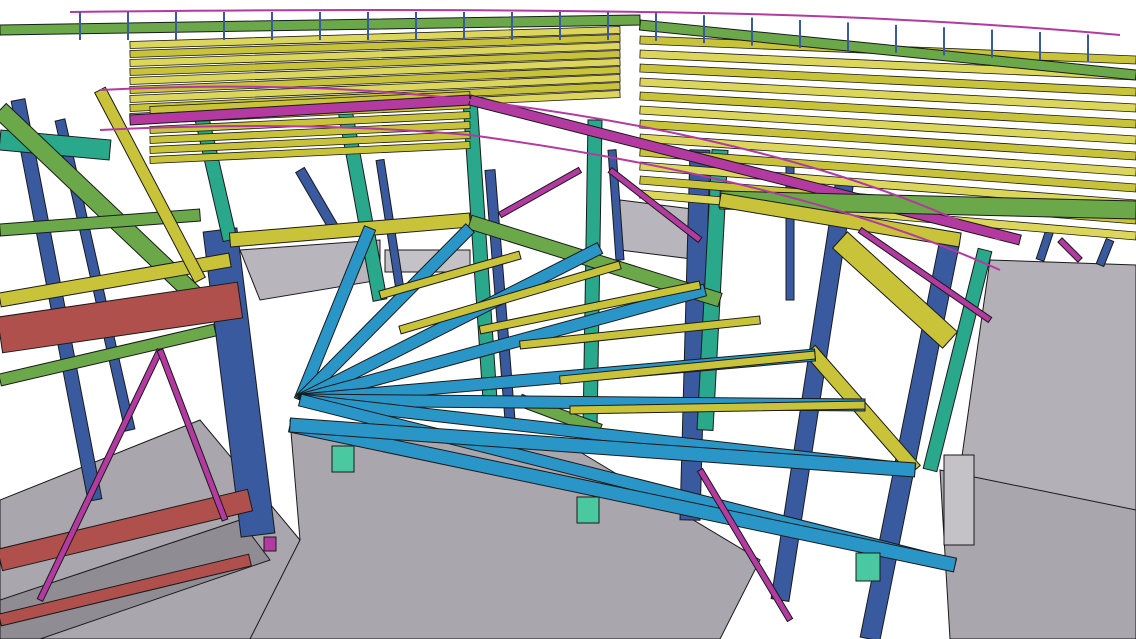 The width and height of the screenshot is (1136, 639). Describe the element at coordinates (355, 11) in the screenshot. I see `handrail-top` at that location.